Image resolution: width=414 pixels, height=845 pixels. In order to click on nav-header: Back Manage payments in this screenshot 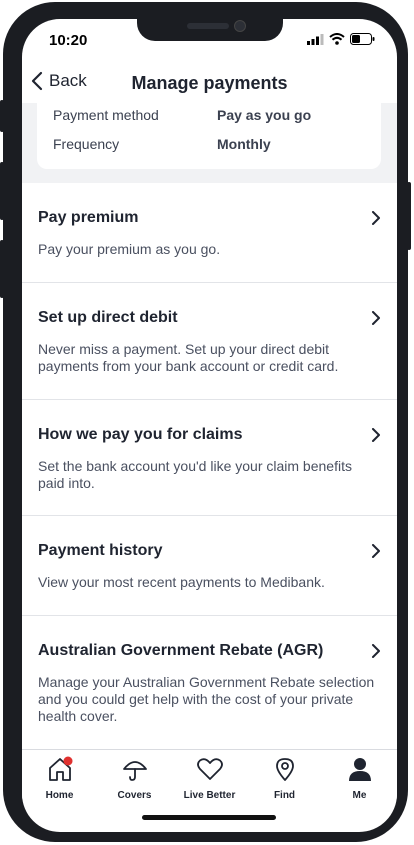, I will do `click(209, 85)`.